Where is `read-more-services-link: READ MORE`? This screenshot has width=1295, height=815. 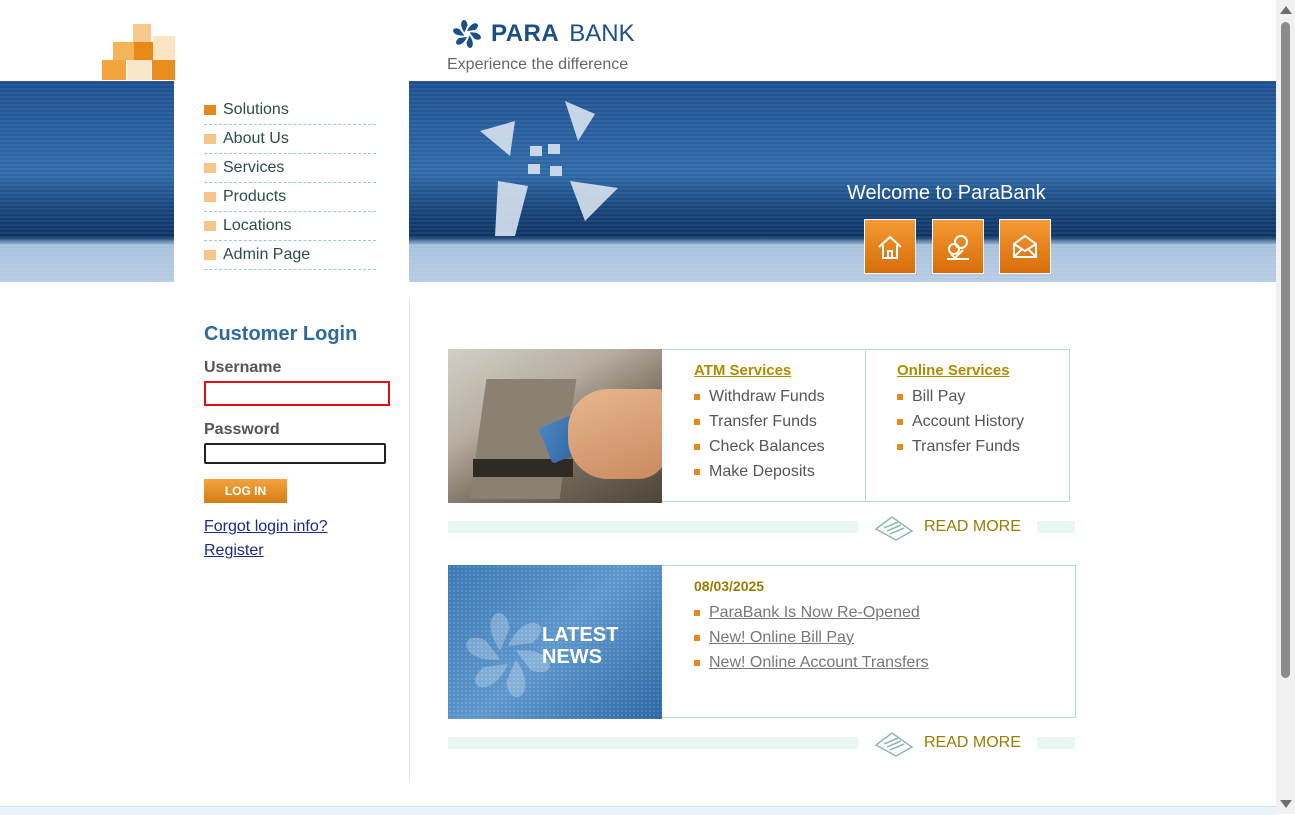
read-more-services-link: READ MORE is located at coordinates (947, 527).